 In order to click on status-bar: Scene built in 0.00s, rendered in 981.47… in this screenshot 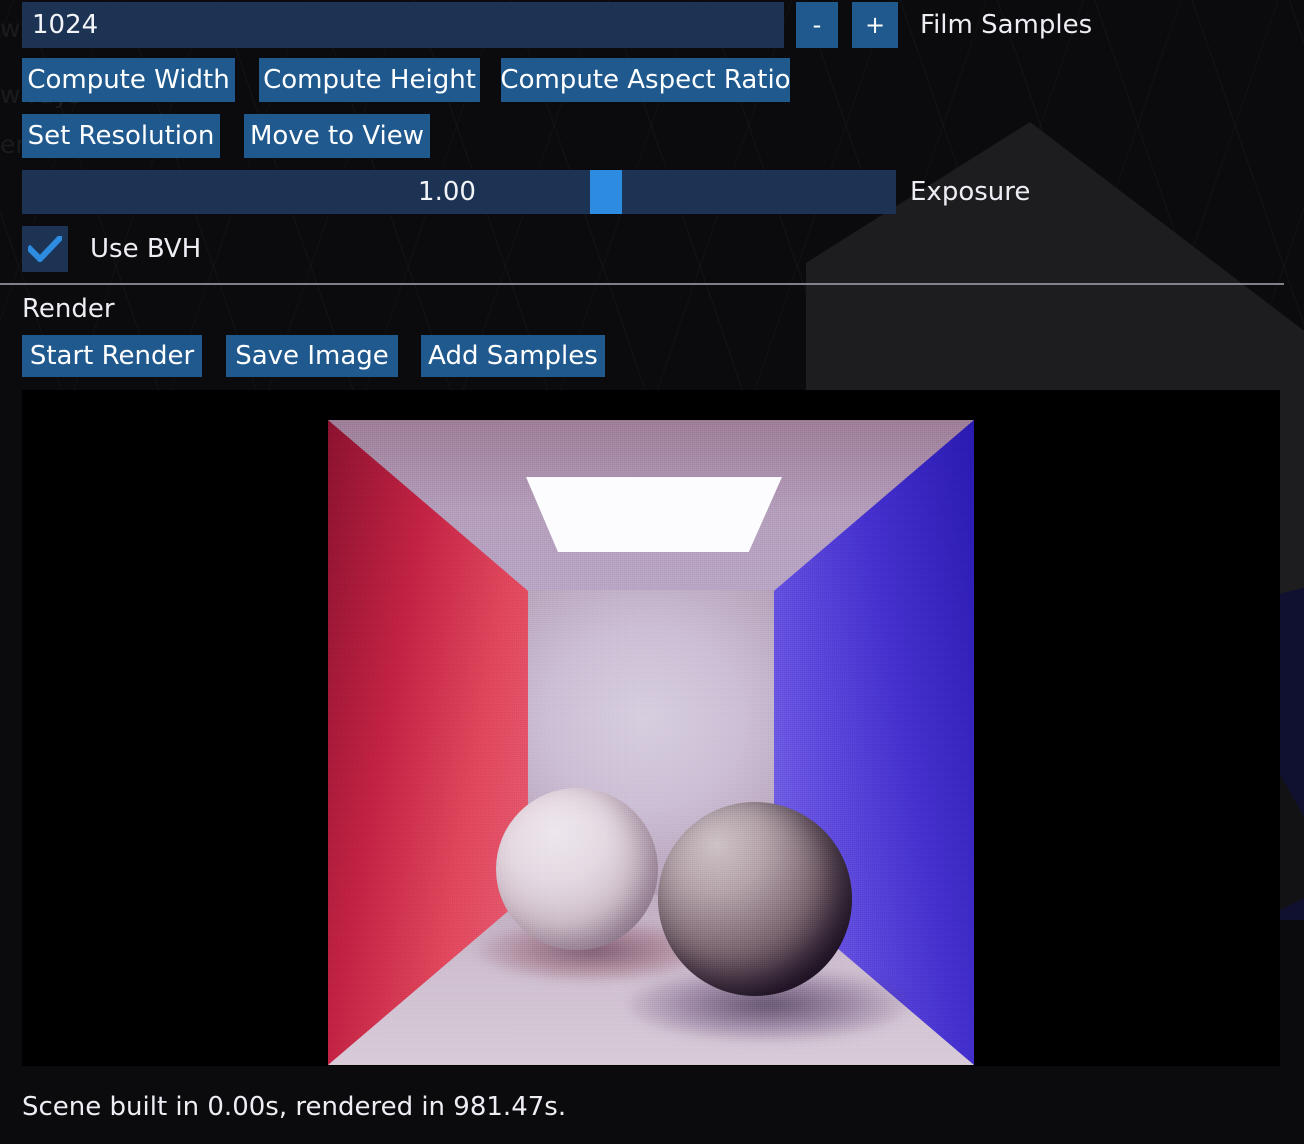, I will do `click(652, 1107)`.